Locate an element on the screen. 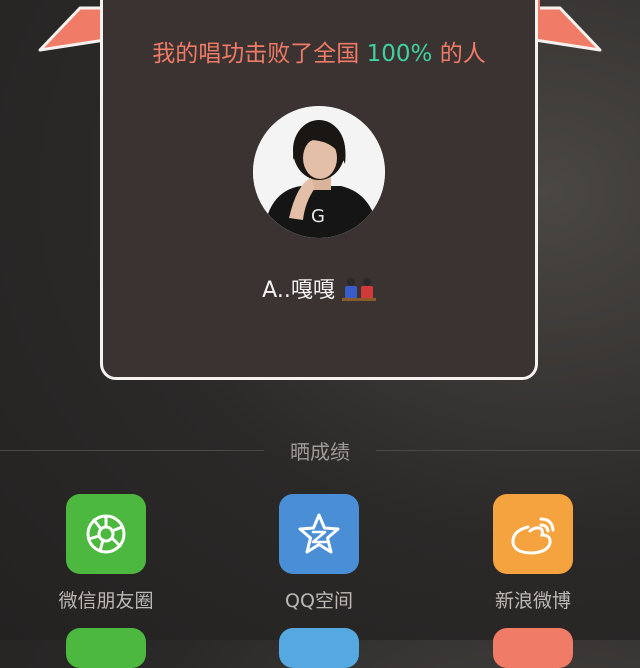  dolls-emoji-icon is located at coordinates (358, 289).